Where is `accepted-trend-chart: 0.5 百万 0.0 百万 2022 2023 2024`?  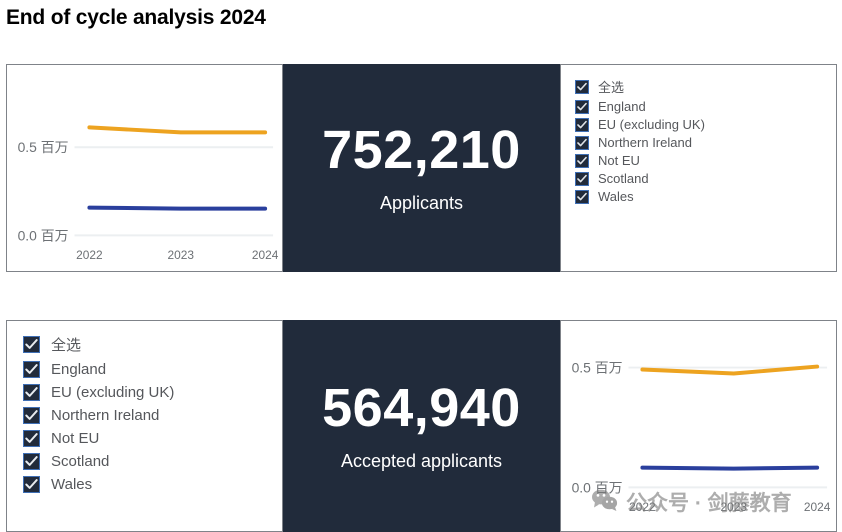
accepted-trend-chart: 0.5 百万 0.0 百万 2022 2023 2024 is located at coordinates (698, 426).